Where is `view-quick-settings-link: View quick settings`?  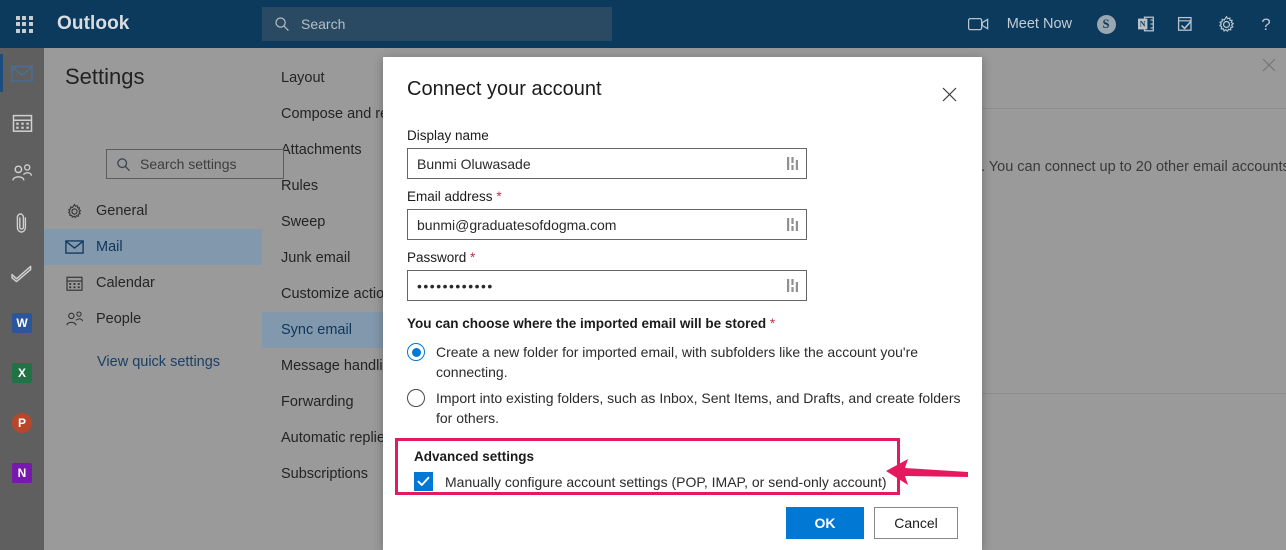 view-quick-settings-link: View quick settings is located at coordinates (153, 362).